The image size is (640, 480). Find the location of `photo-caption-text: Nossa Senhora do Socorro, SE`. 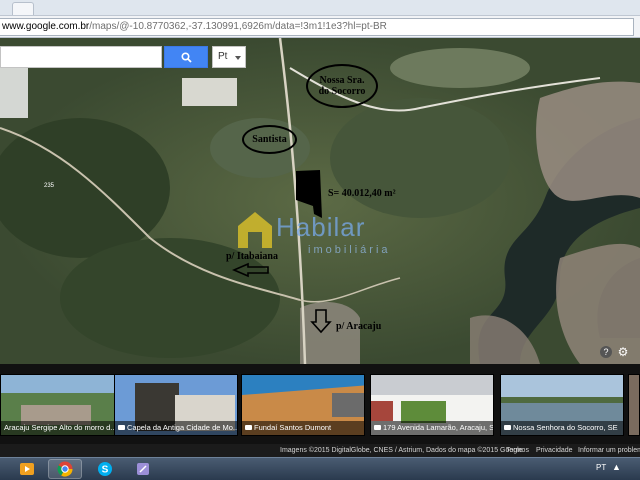

photo-caption-text: Nossa Senhora do Socorro, SE is located at coordinates (565, 427).